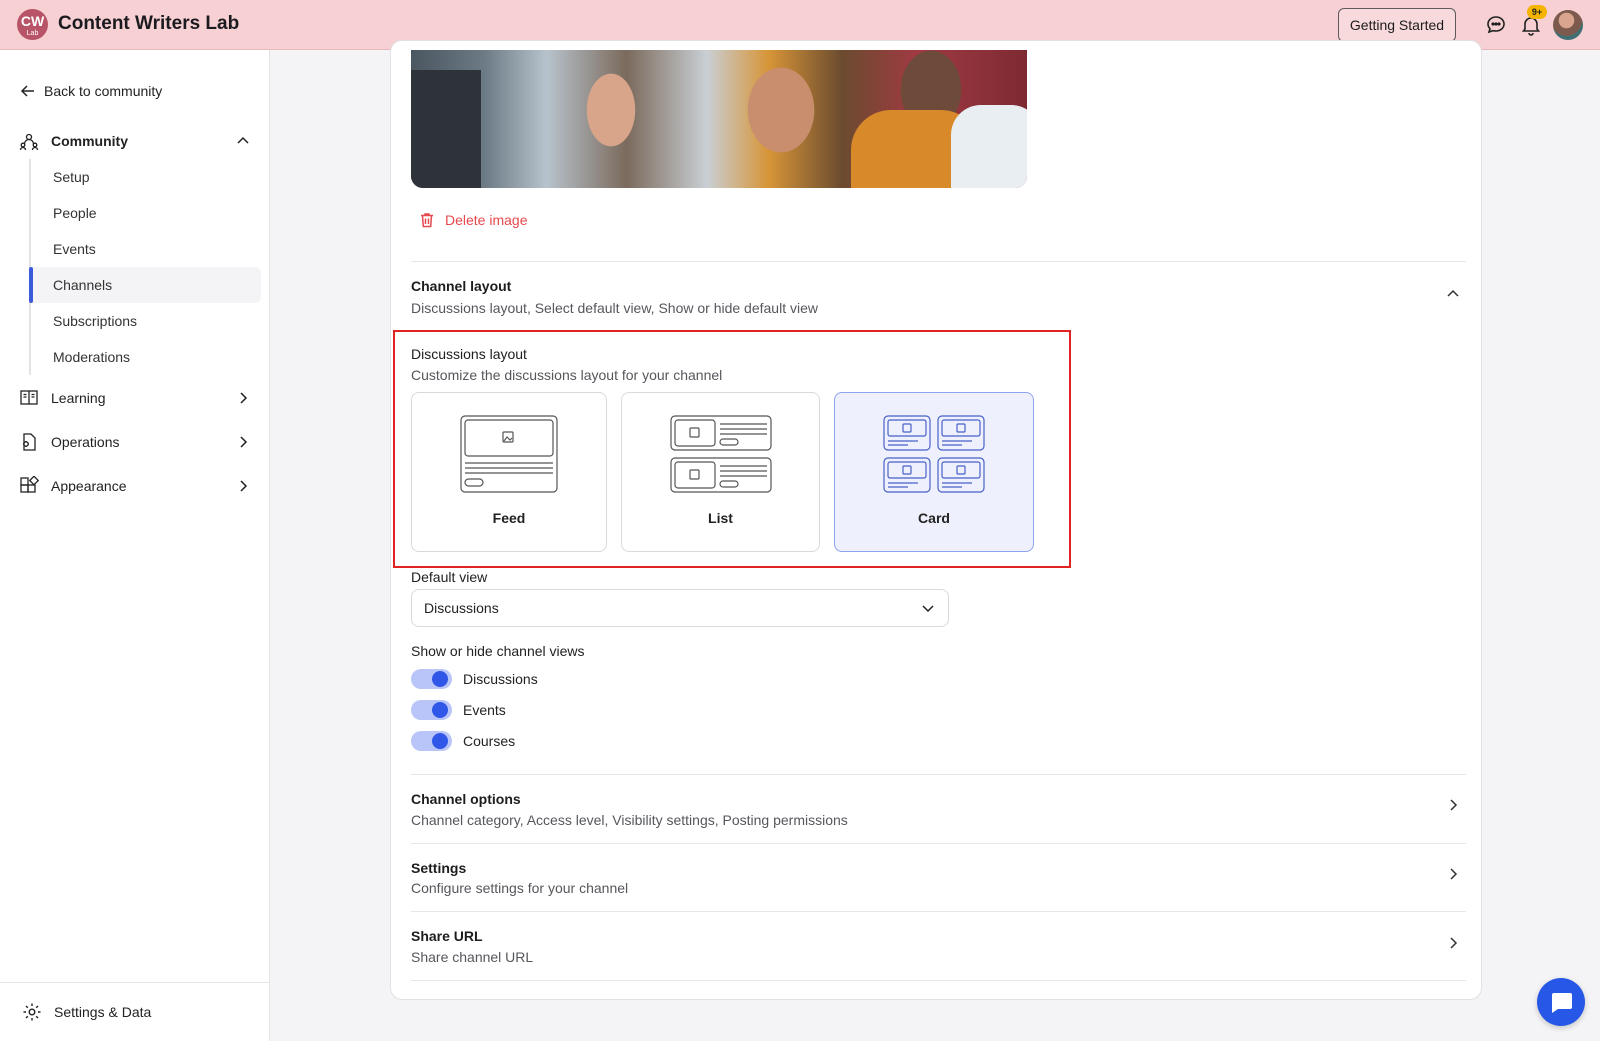 This screenshot has height=1041, width=1600. I want to click on sidebar-item-label: Subscriptions, so click(95, 321).